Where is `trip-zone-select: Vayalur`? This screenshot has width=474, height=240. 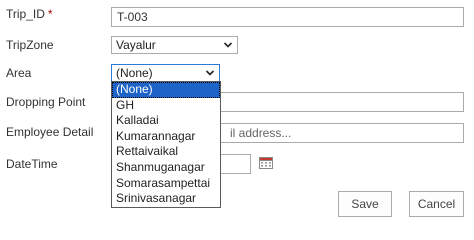
trip-zone-select: Vayalur is located at coordinates (174, 45).